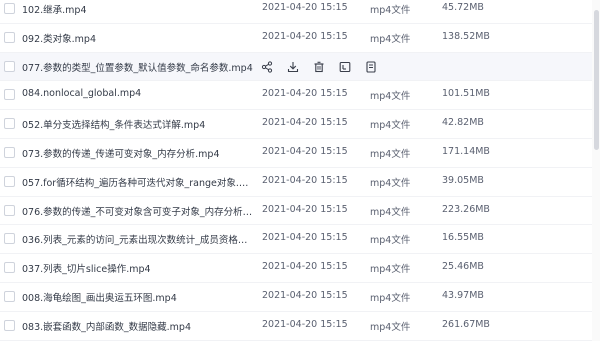 Image resolution: width=600 pixels, height=341 pixels. What do you see at coordinates (463, 7) in the screenshot?
I see `file-size: 45.72MB` at bounding box center [463, 7].